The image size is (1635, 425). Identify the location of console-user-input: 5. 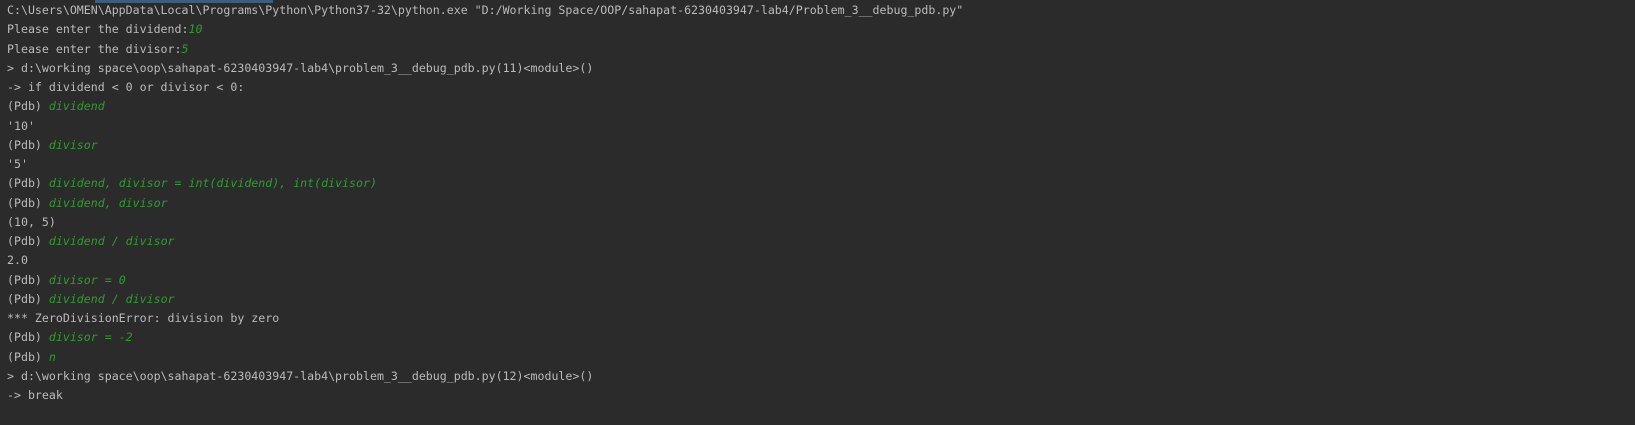
(185, 48).